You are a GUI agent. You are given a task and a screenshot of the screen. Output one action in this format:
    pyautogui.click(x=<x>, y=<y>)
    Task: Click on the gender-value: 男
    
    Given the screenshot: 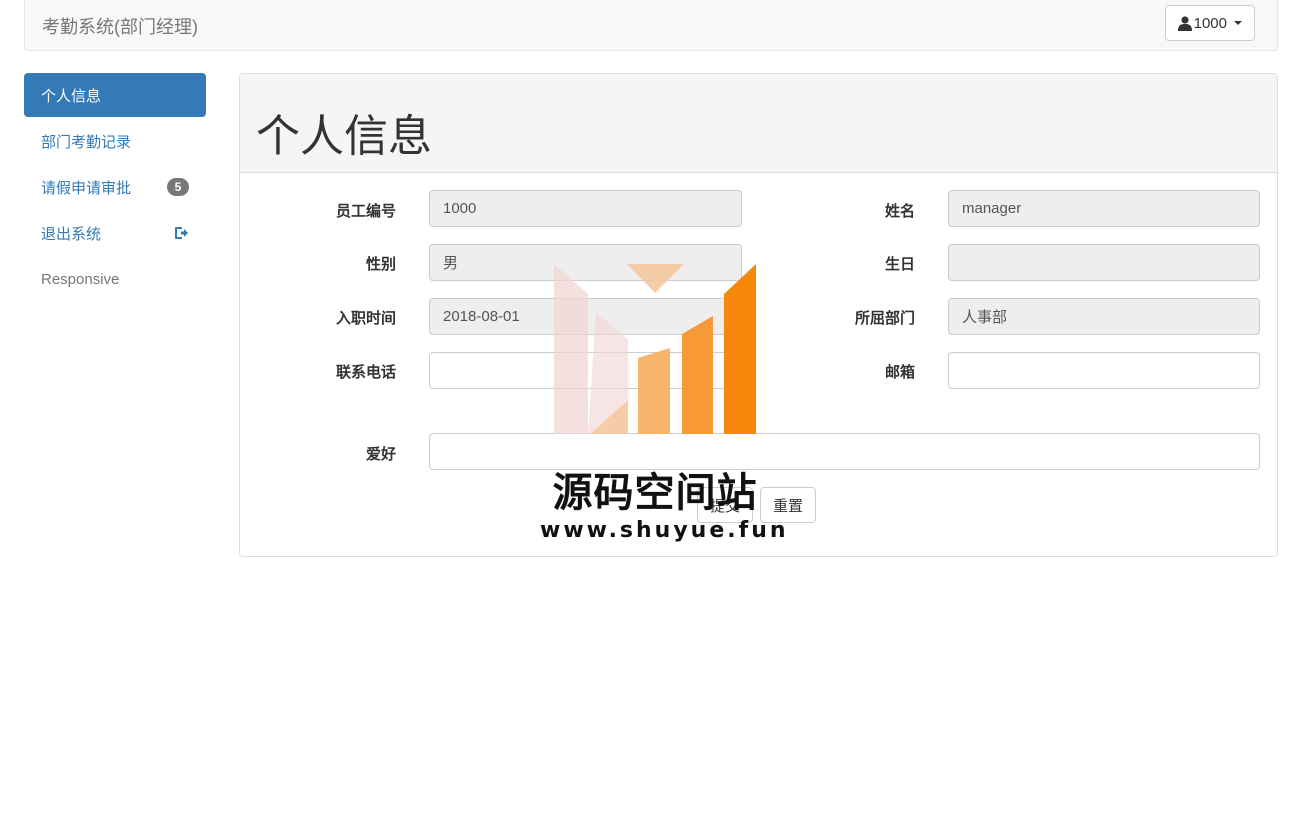 What is the action you would take?
    pyautogui.click(x=451, y=263)
    